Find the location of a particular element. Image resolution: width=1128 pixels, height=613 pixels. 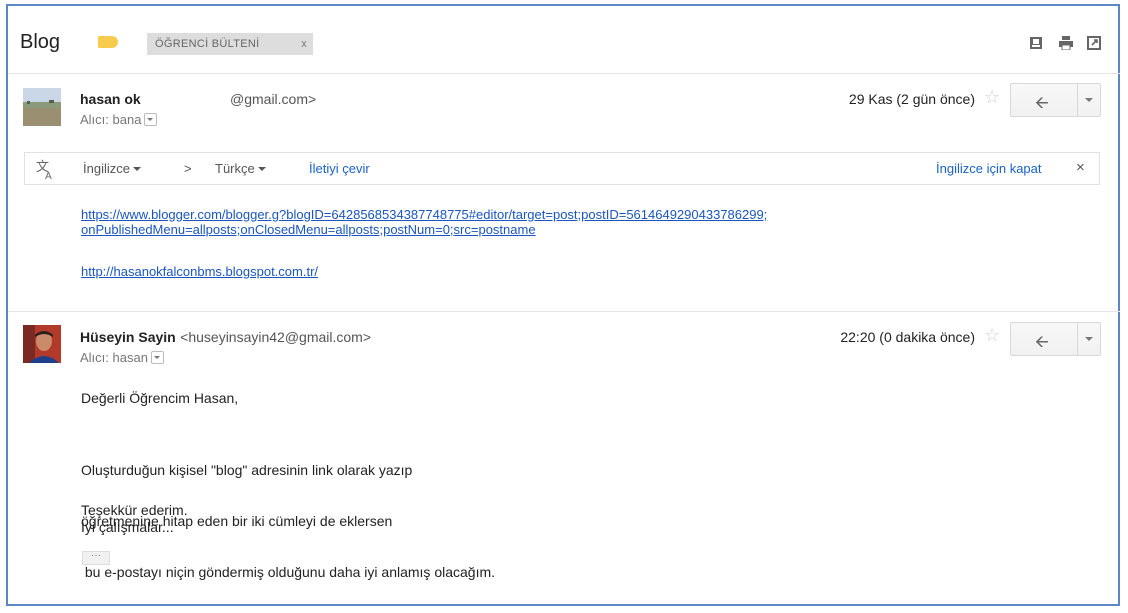

download-icon is located at coordinates (1036, 43).